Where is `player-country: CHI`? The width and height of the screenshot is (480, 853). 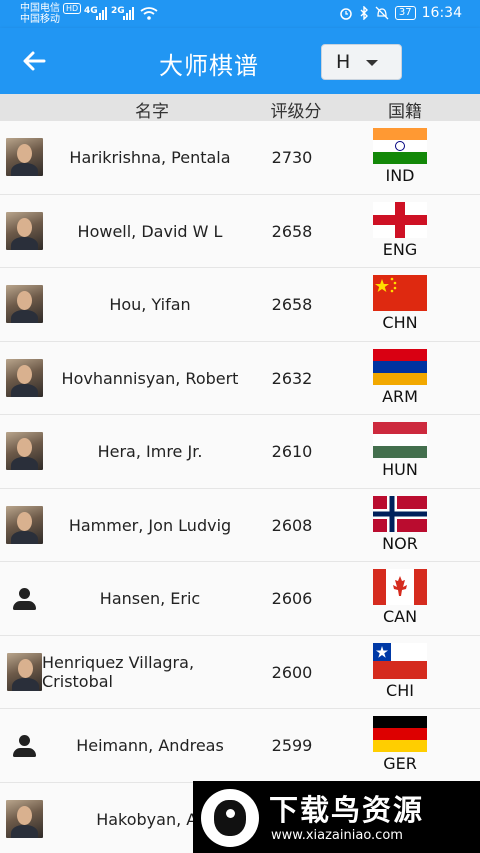
player-country: CHI is located at coordinates (400, 690).